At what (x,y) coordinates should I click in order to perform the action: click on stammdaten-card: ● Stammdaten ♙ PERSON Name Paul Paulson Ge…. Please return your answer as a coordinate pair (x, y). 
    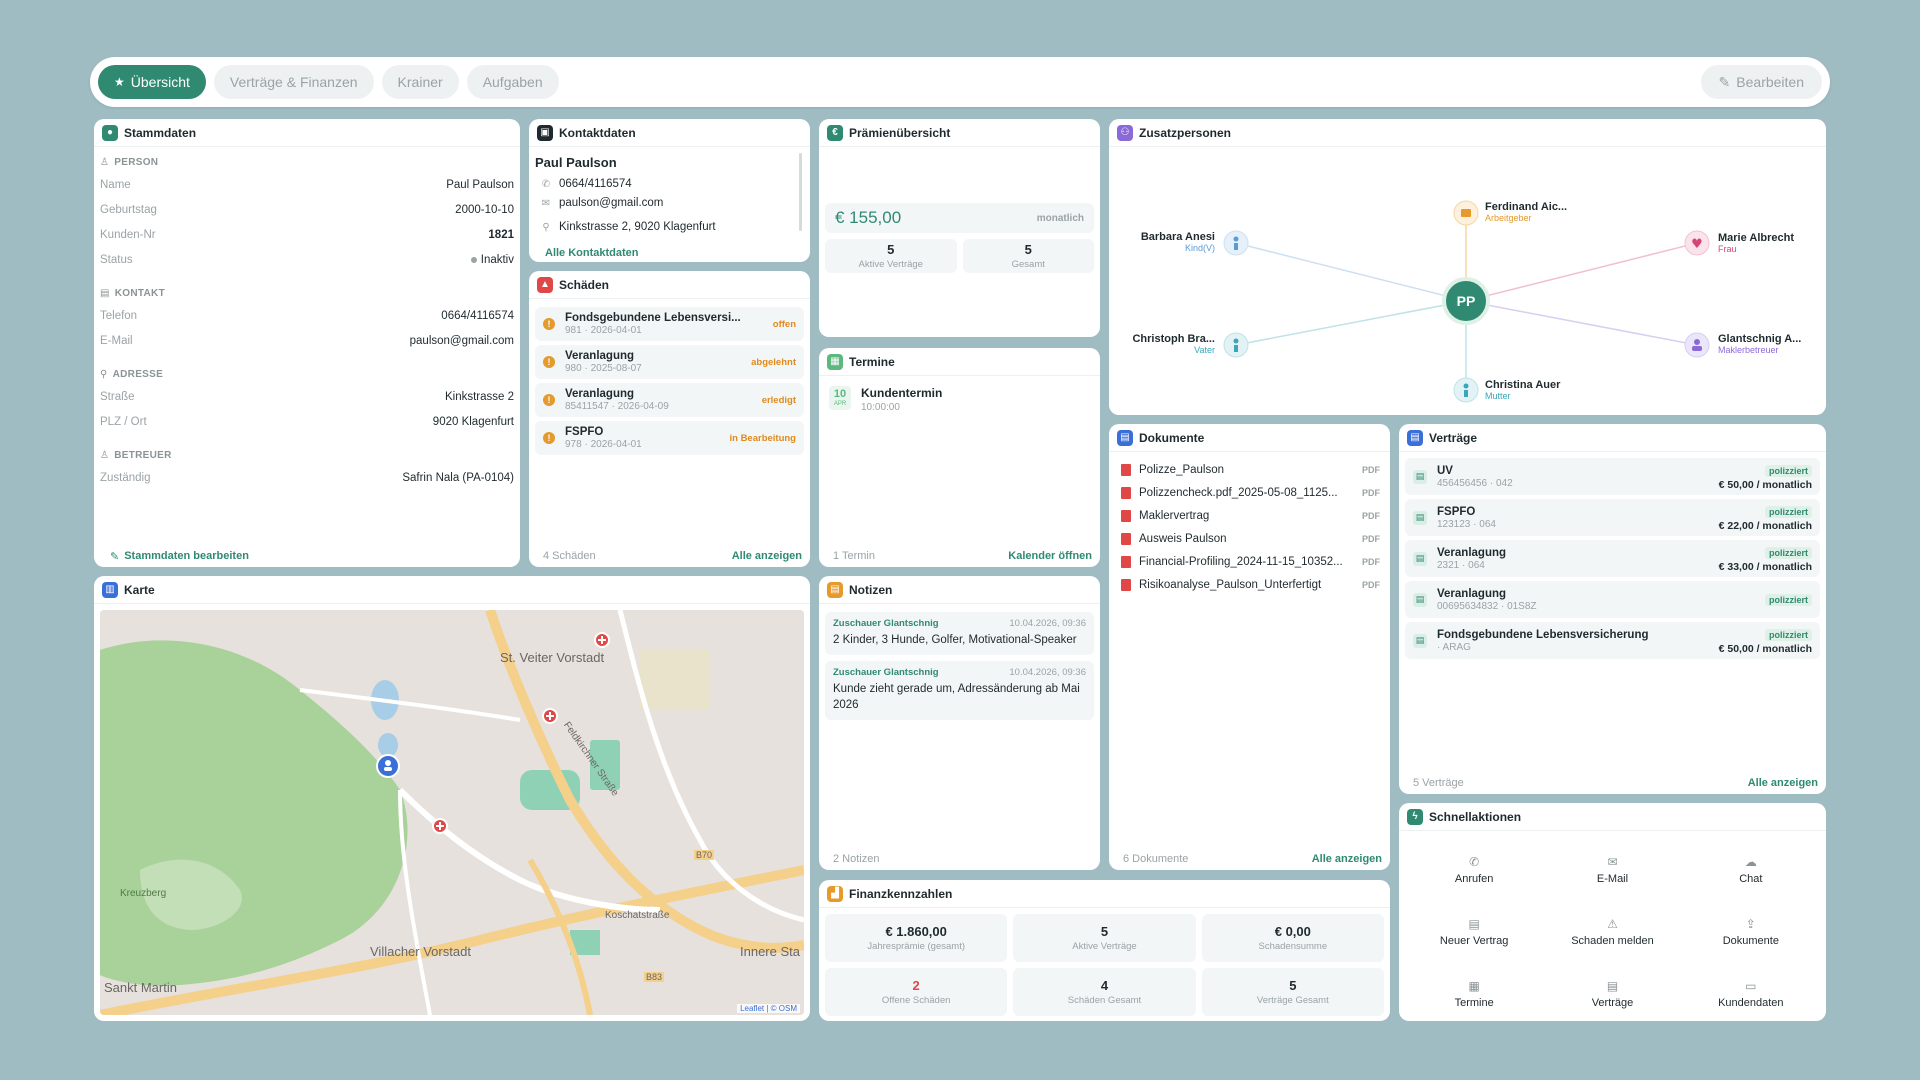
    Looking at the image, I should click on (307, 343).